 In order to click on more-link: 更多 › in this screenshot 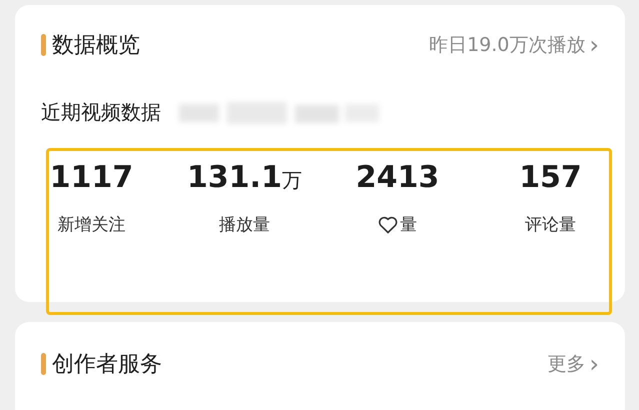, I will do `click(573, 364)`.